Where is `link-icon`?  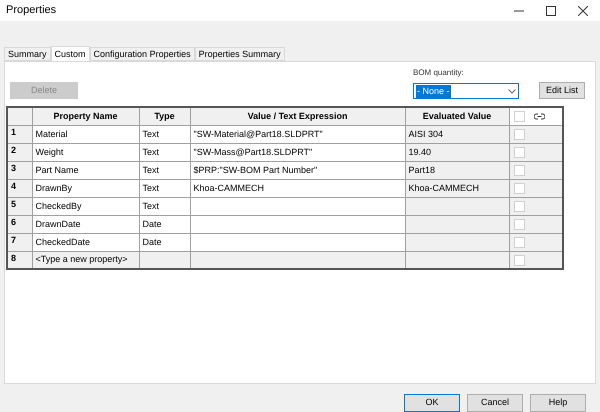
link-icon is located at coordinates (539, 116).